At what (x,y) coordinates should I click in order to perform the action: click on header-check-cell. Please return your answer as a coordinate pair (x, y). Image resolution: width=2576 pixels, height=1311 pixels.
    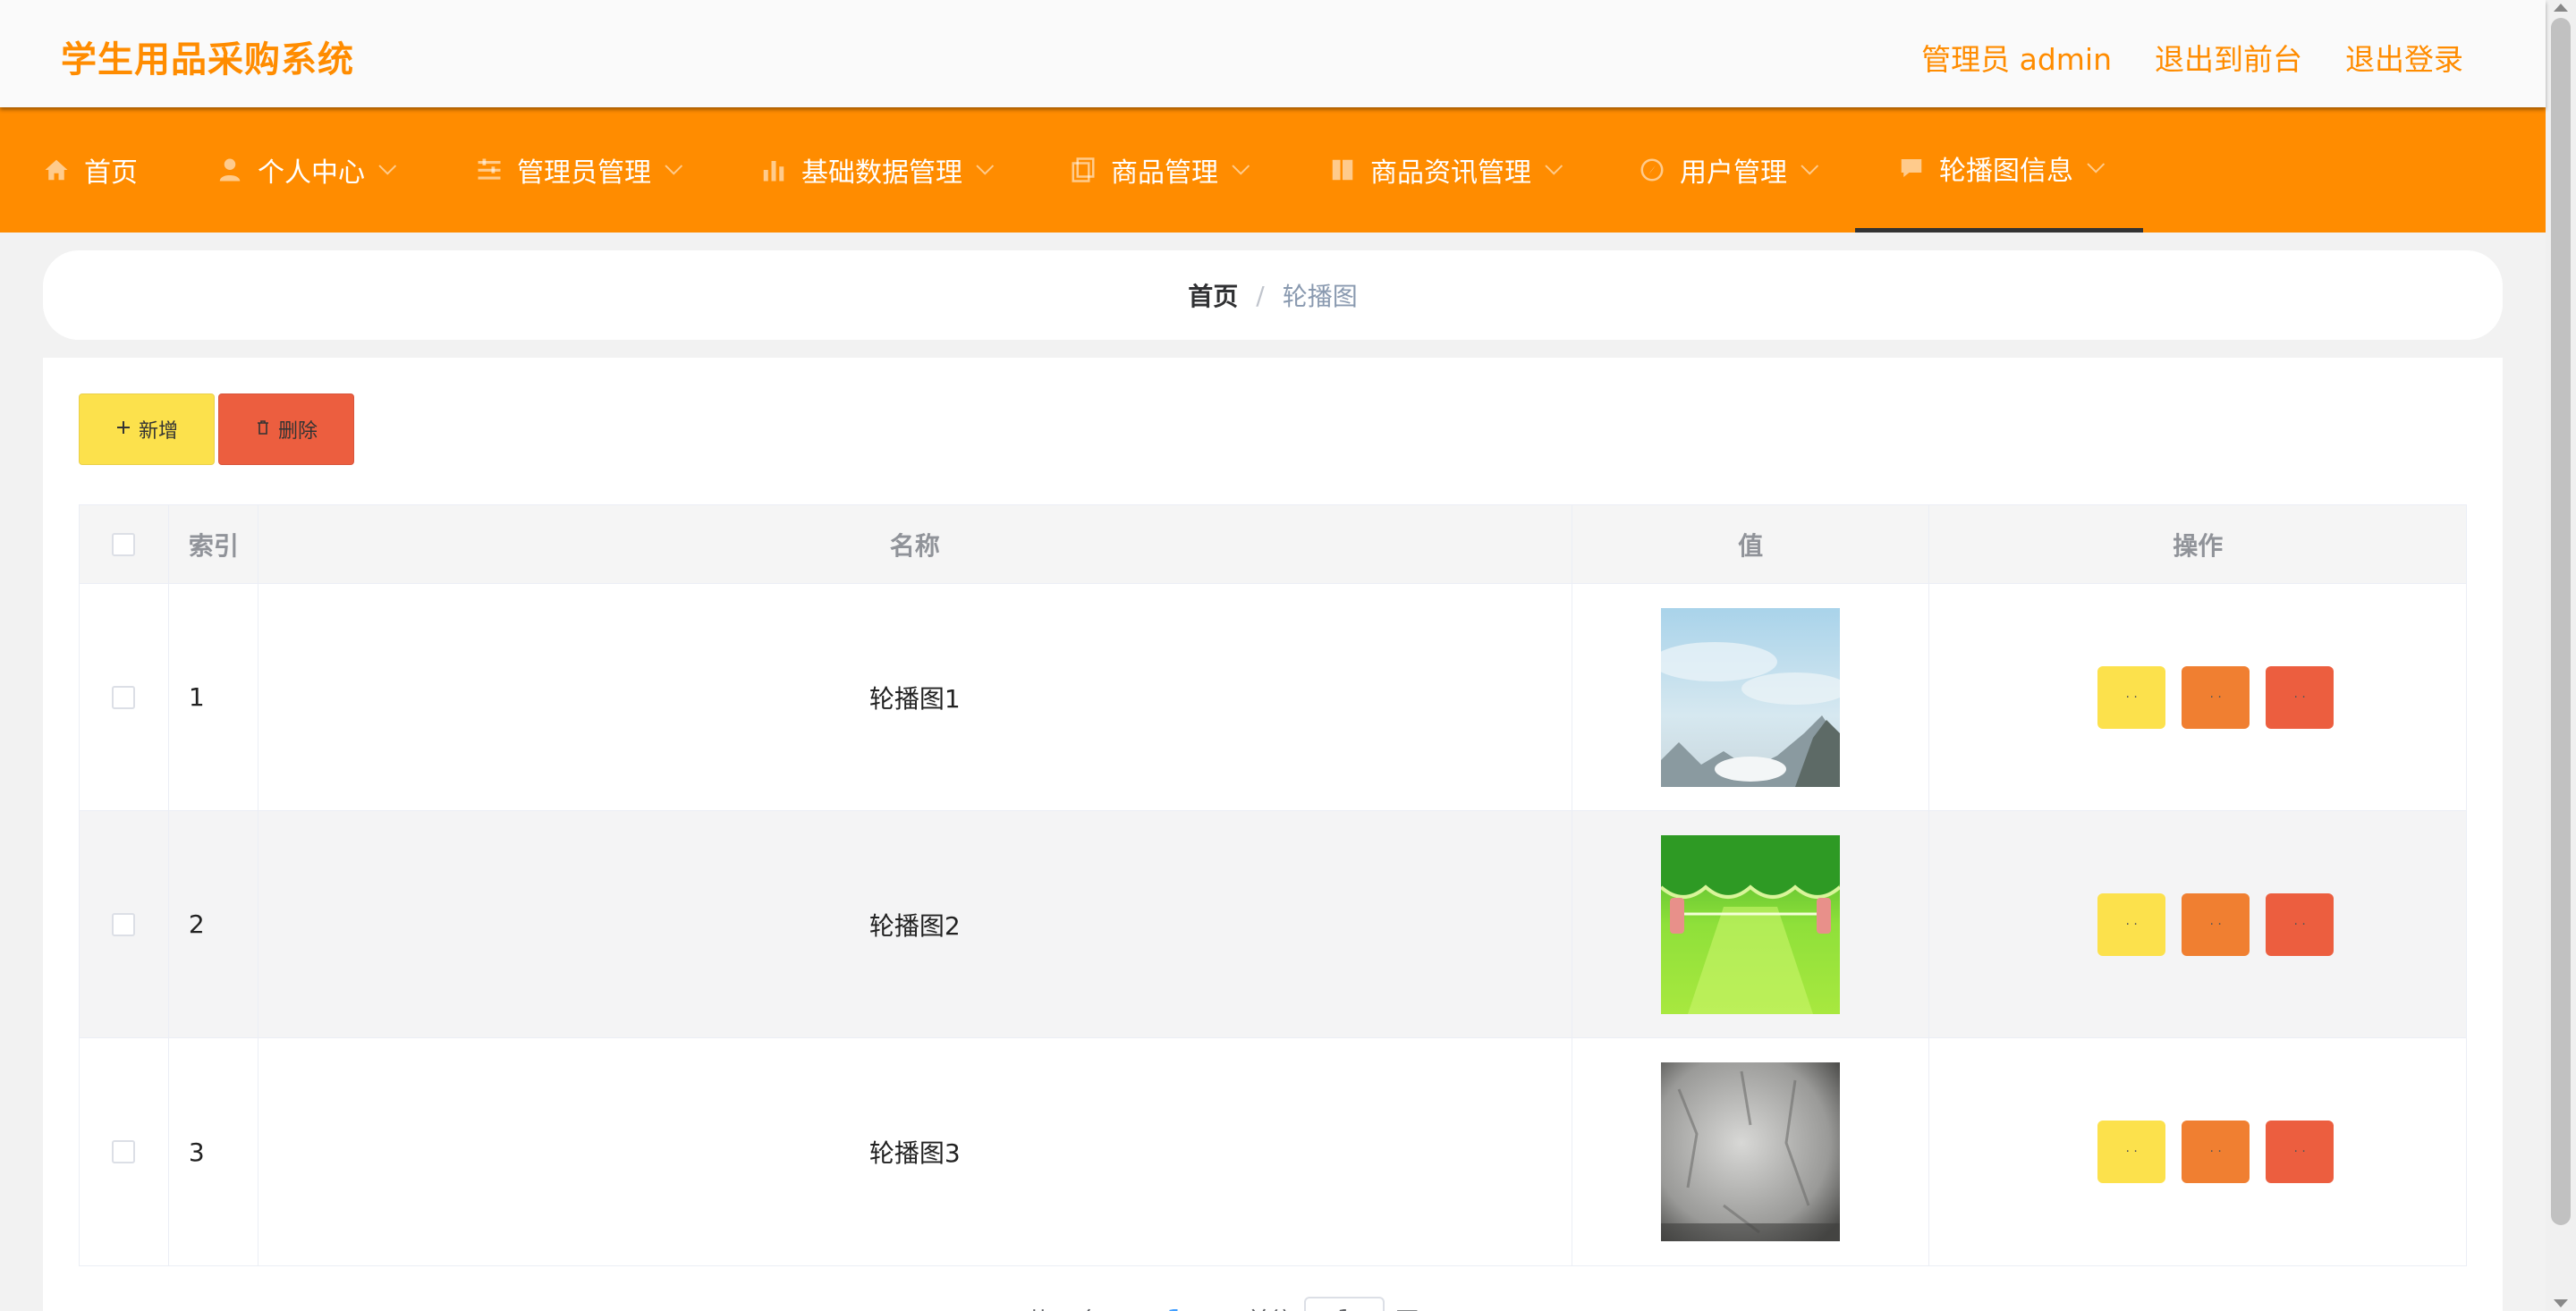
    Looking at the image, I should click on (124, 544).